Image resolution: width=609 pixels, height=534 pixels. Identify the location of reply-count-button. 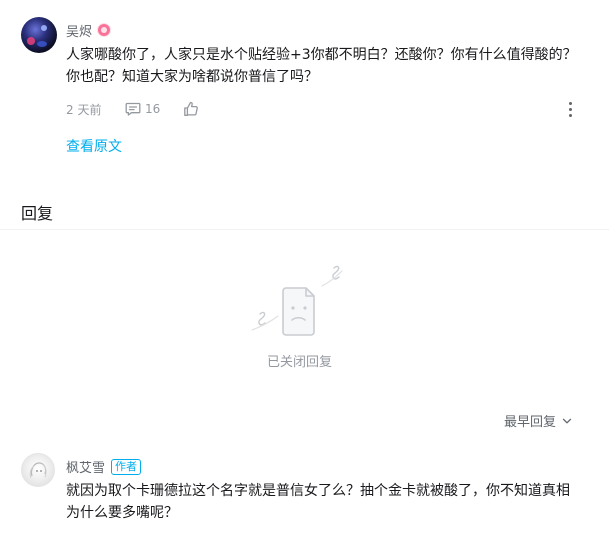
(133, 109).